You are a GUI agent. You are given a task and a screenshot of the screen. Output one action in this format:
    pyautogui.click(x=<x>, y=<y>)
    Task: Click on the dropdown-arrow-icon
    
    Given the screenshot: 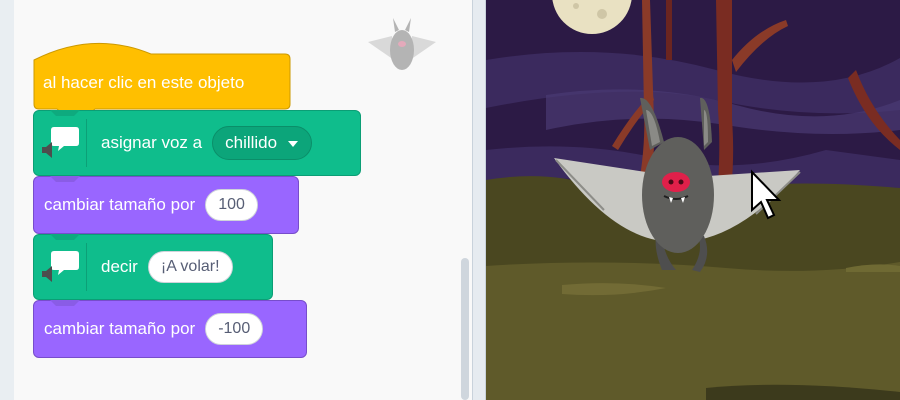 What is the action you would take?
    pyautogui.click(x=293, y=143)
    